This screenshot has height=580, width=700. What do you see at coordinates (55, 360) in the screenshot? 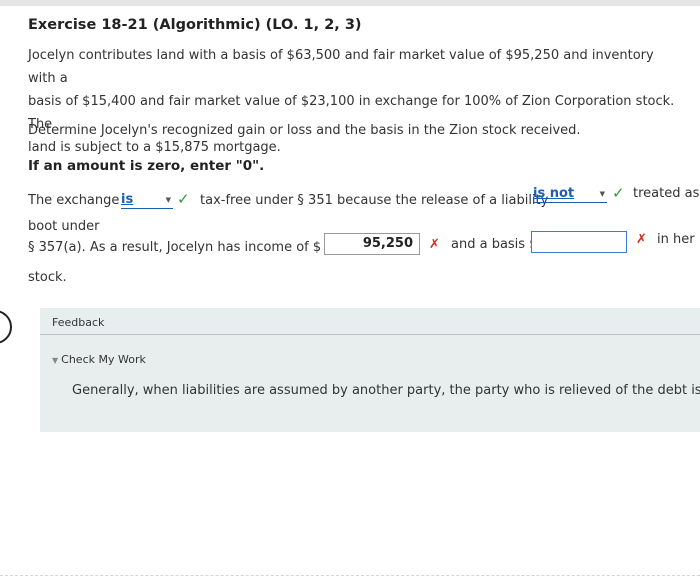
I see `disclosure-triangle-icon: ▼` at bounding box center [55, 360].